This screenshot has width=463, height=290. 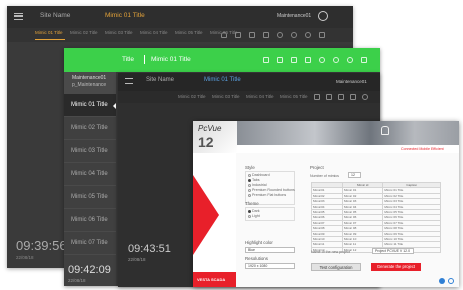 I want to click on header-links: Connected Mobile Efficient, so click(x=422, y=149).